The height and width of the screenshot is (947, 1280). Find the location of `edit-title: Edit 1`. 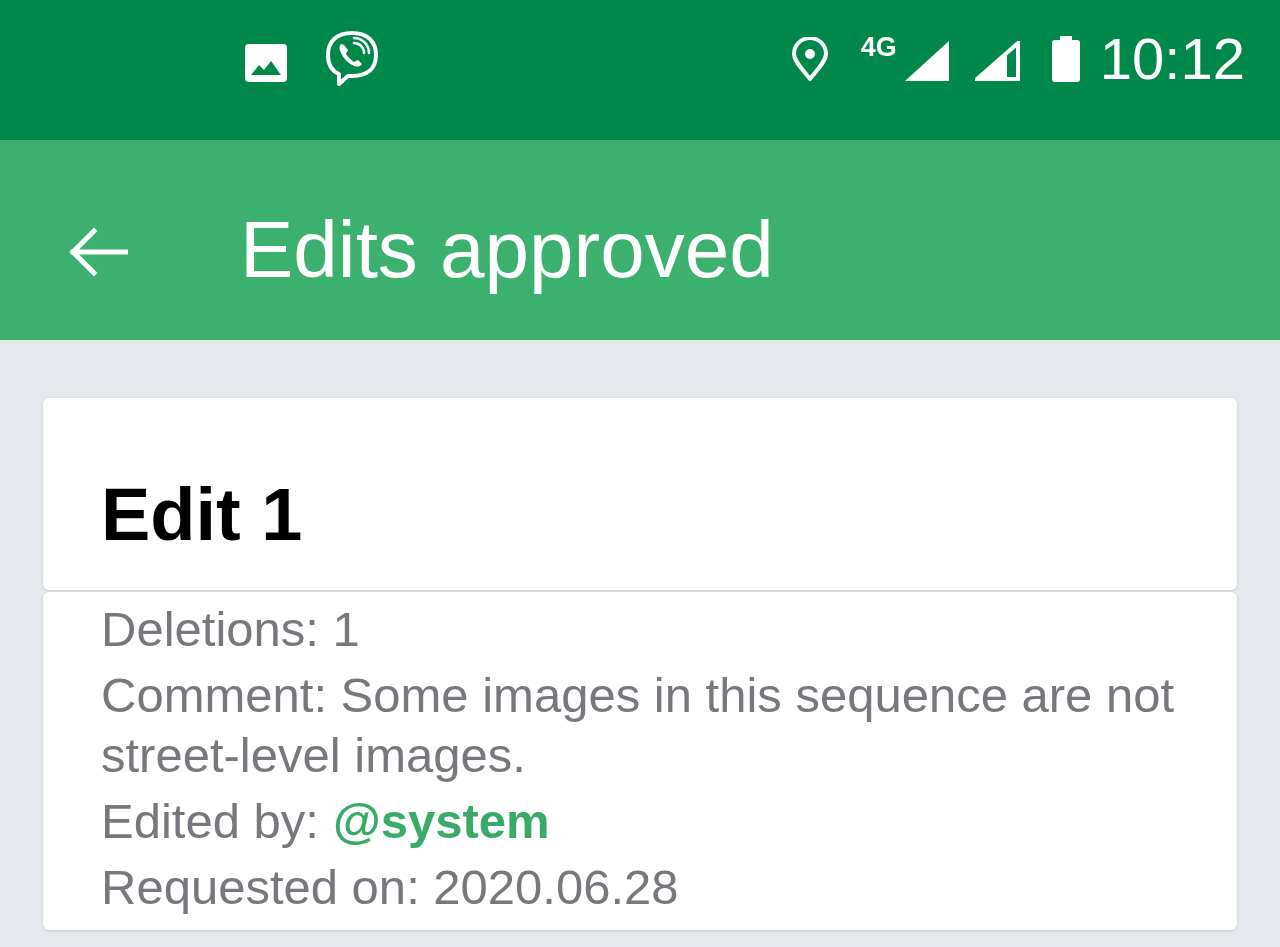

edit-title: Edit 1 is located at coordinates (202, 515).